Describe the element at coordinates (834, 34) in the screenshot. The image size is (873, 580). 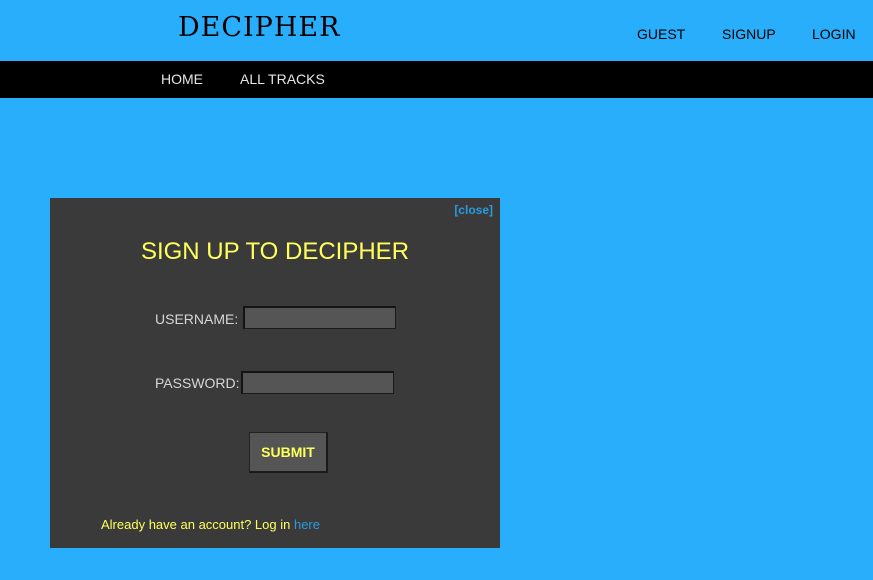
I see `login-link: LOGIN` at that location.